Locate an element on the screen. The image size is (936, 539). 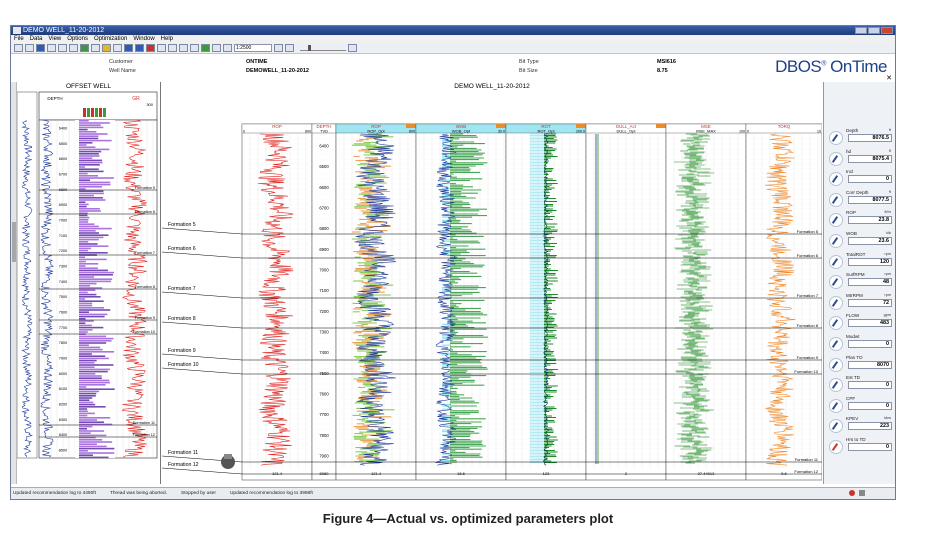
page-icon is located at coordinates (172, 48).